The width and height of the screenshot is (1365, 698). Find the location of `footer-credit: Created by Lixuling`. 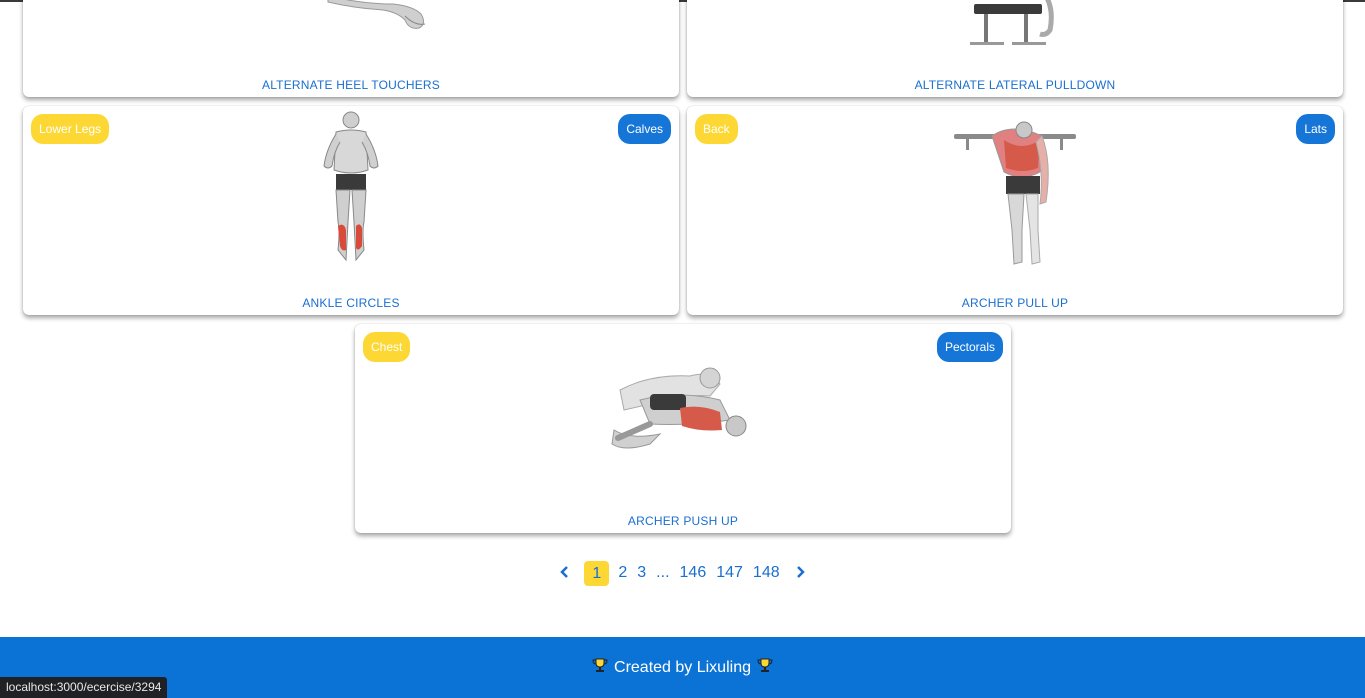

footer-credit: Created by Lixuling is located at coordinates (682, 667).